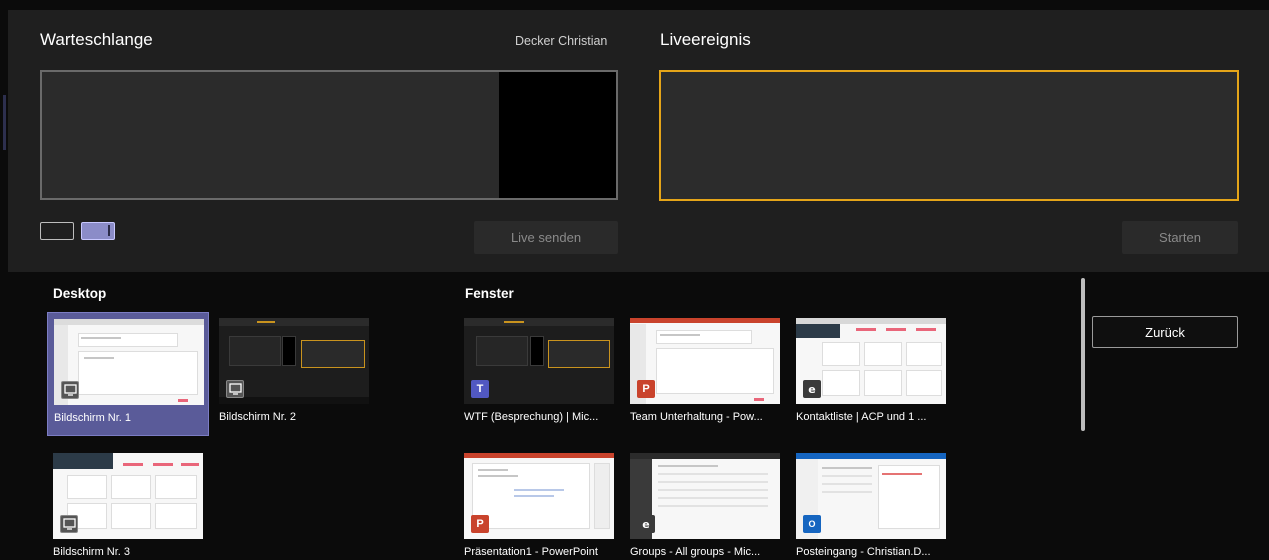 The width and height of the screenshot is (1269, 560). What do you see at coordinates (258, 417) in the screenshot?
I see `source-label: Bildschirm Nr. 2` at bounding box center [258, 417].